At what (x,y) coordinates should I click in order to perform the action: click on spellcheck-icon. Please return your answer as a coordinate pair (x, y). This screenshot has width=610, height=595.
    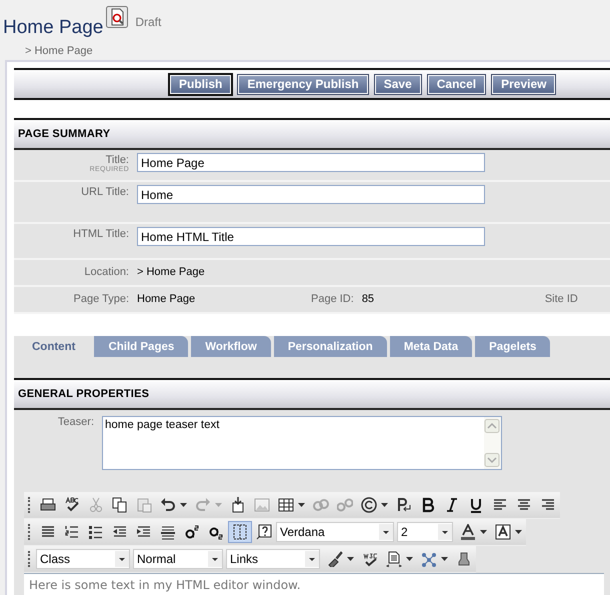
    Looking at the image, I should click on (72, 505).